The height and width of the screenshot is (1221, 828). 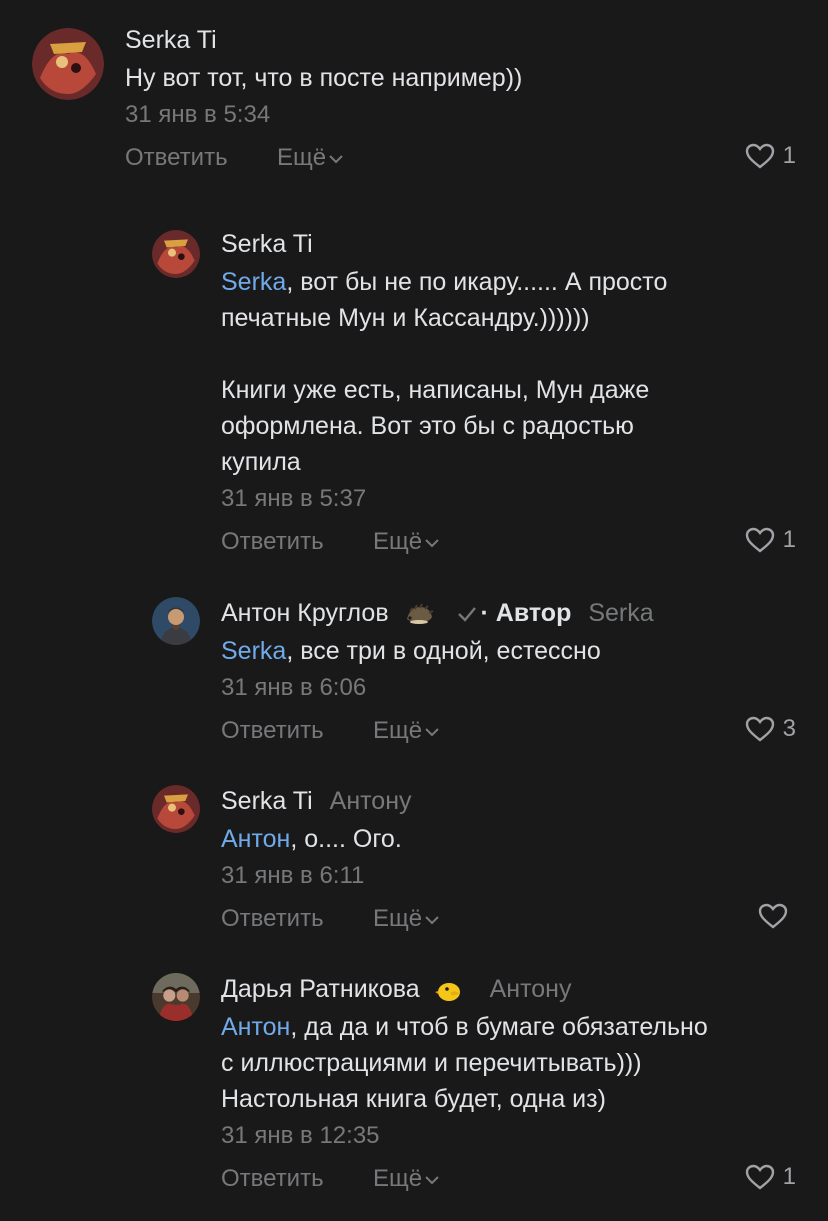 What do you see at coordinates (512, 839) in the screenshot?
I see `comment-text: Антон, о.... Ого.` at bounding box center [512, 839].